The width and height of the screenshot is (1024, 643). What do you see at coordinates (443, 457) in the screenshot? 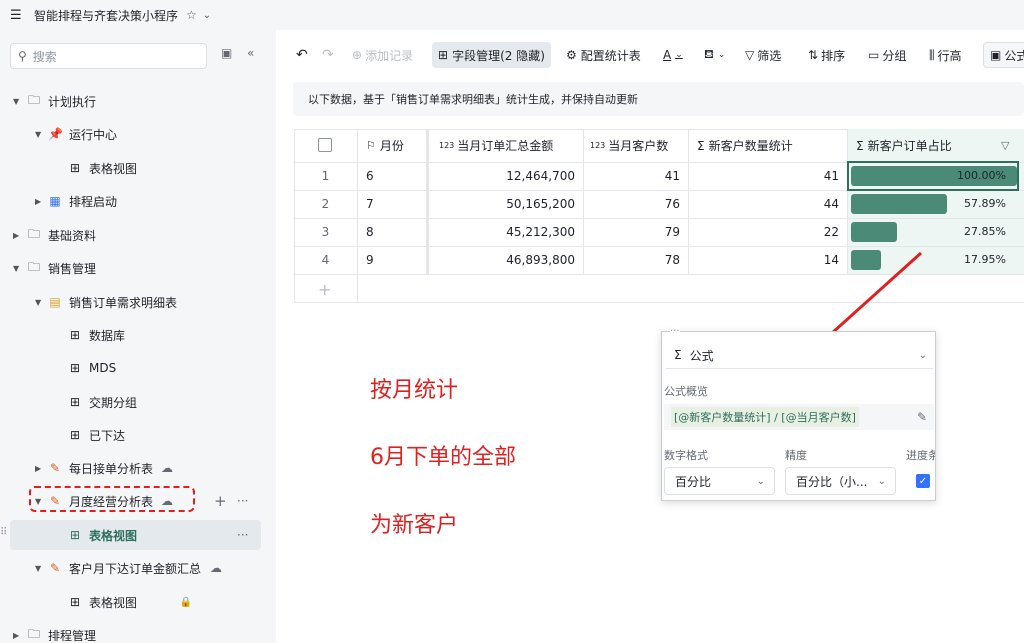
I see `annotation-text: 6月下单的全部` at bounding box center [443, 457].